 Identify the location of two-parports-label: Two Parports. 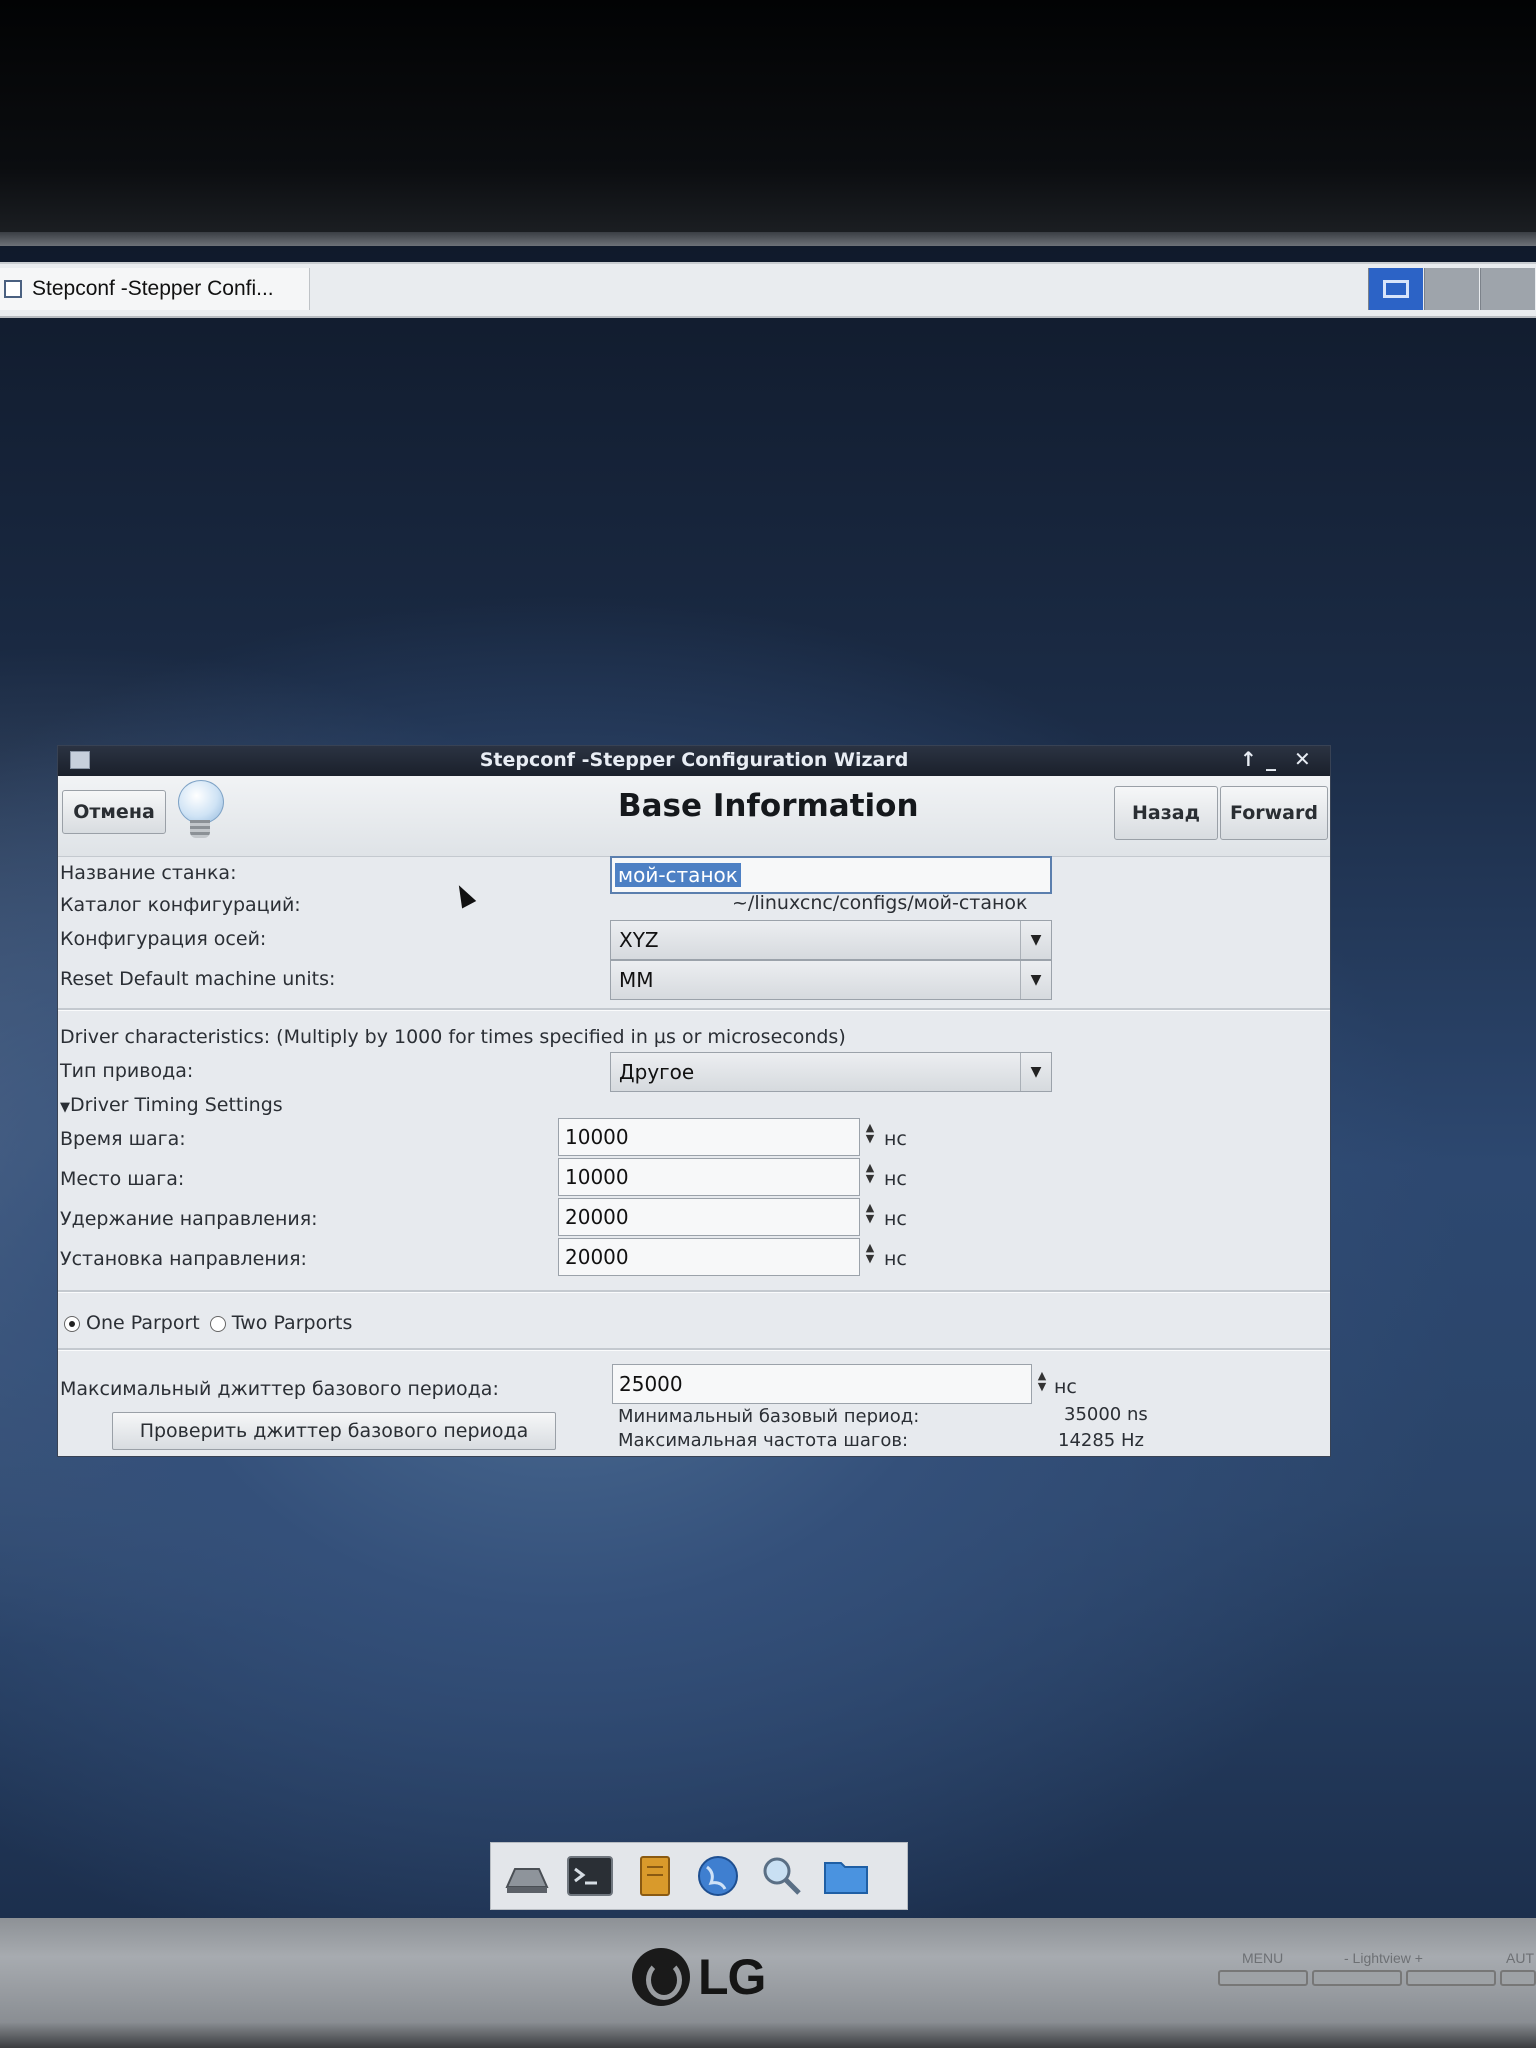
(292, 1323).